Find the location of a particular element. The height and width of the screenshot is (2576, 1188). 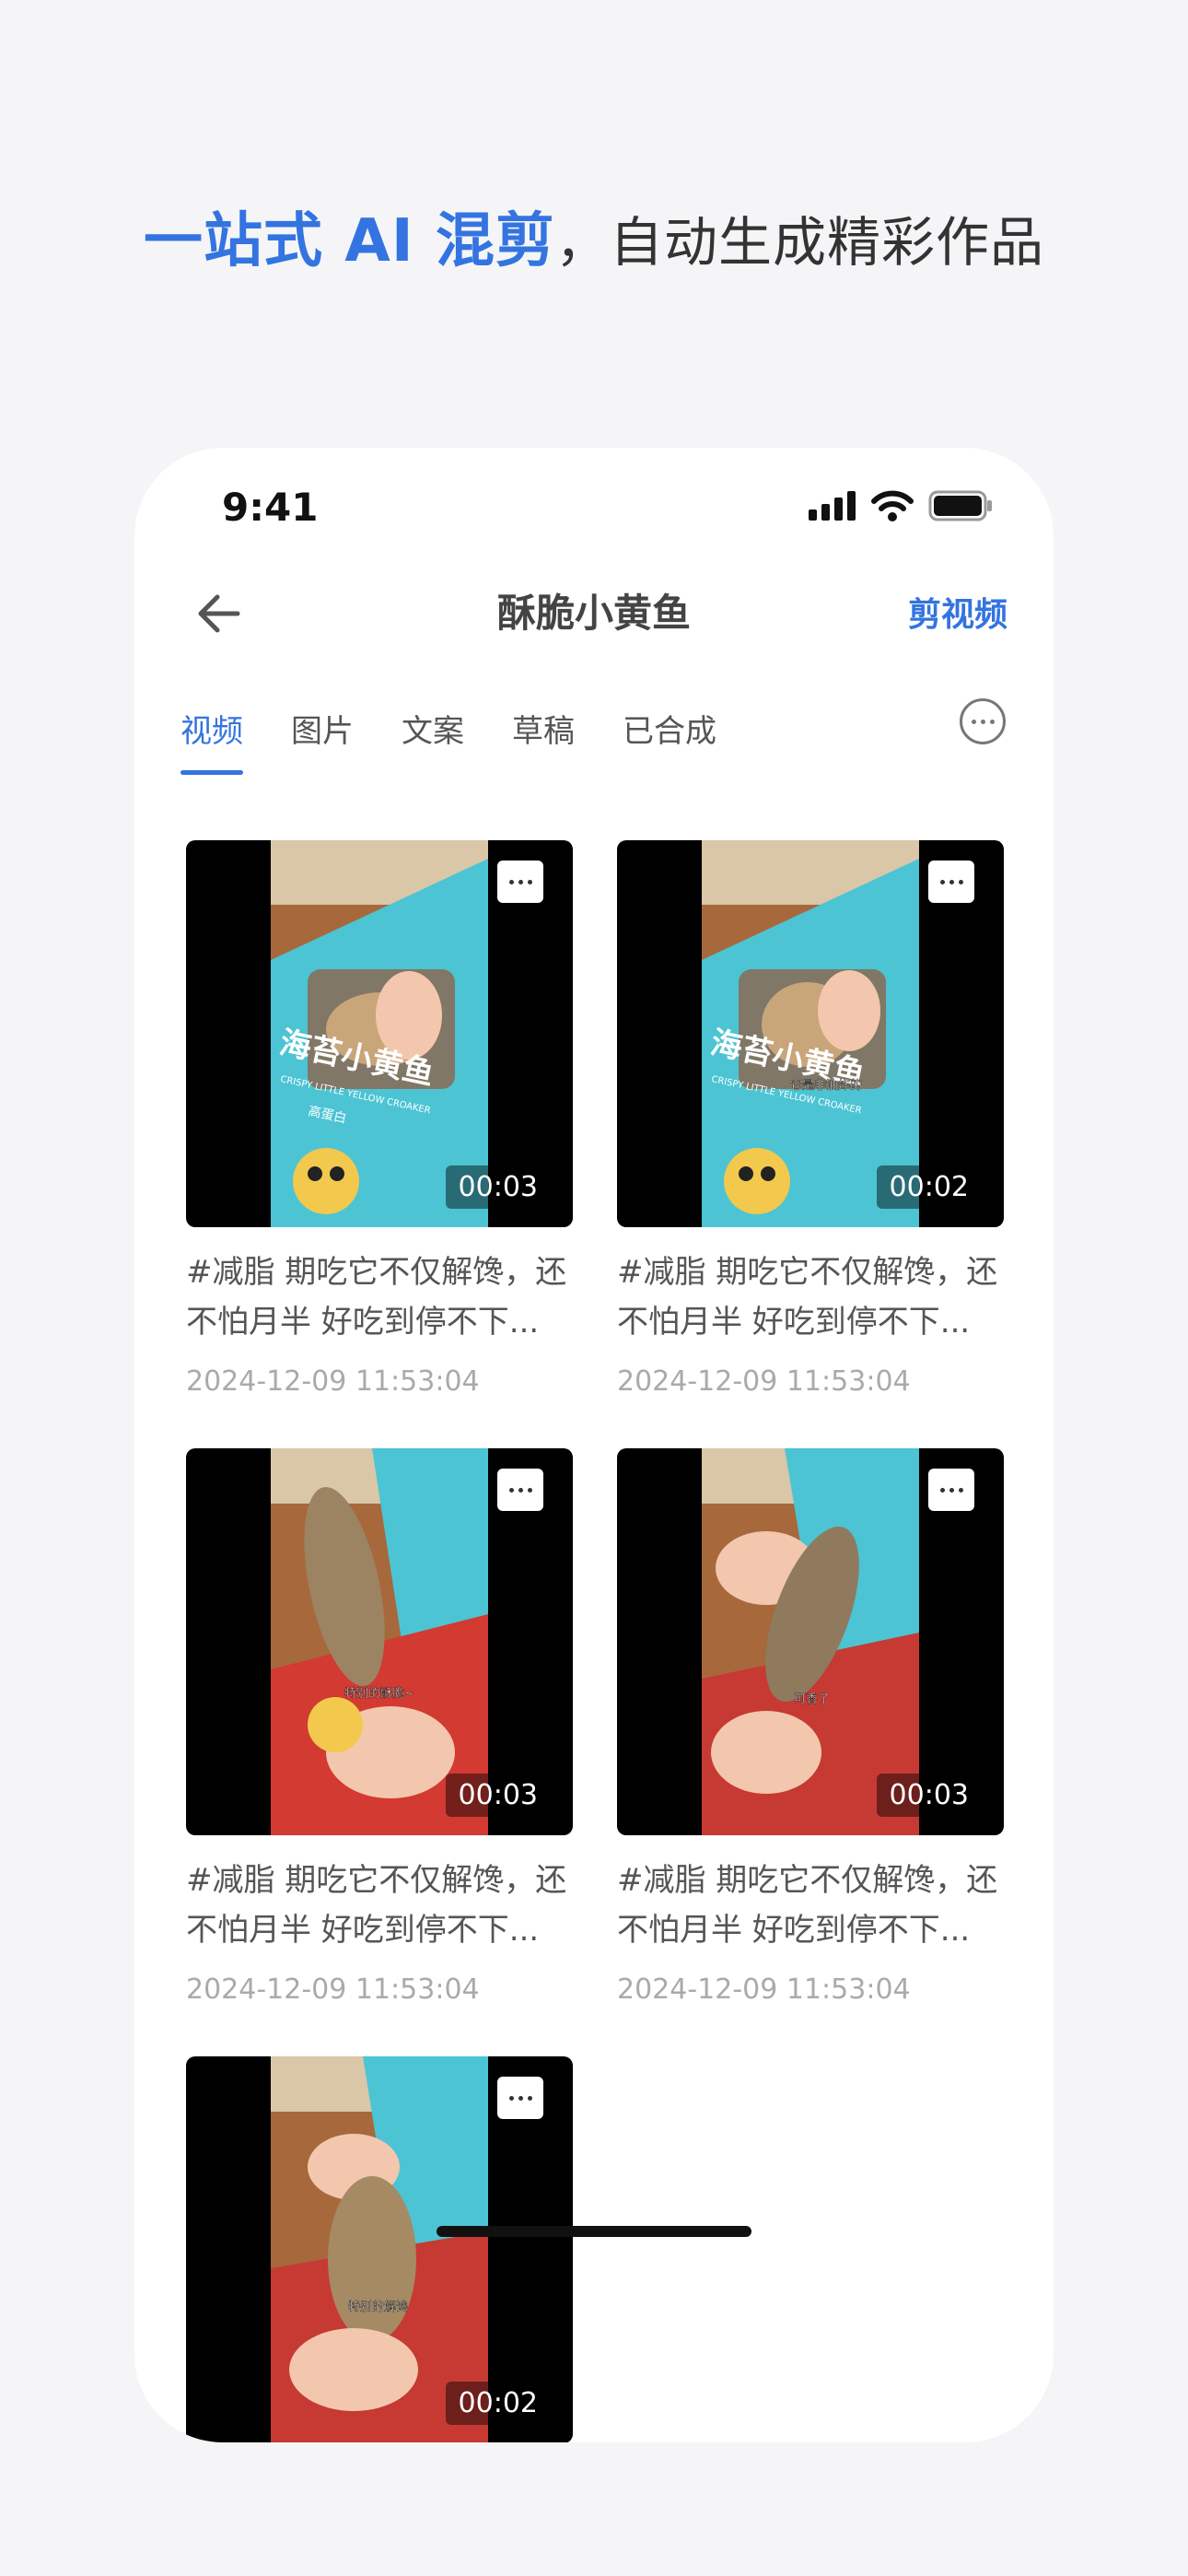

tab-copywriting: 文案 is located at coordinates (433, 740).